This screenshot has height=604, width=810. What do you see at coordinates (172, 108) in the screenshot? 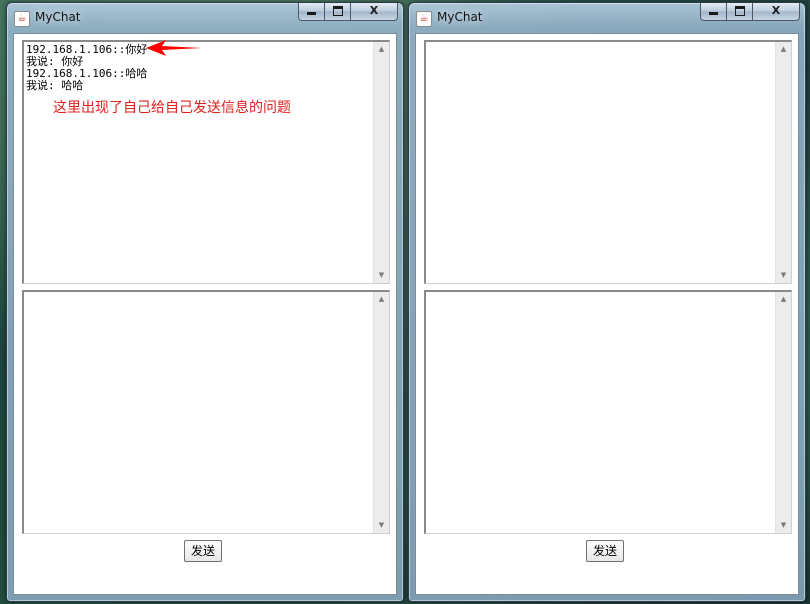
I see `annotation-text: 这里出现了自己给自己发送信息的问题` at bounding box center [172, 108].